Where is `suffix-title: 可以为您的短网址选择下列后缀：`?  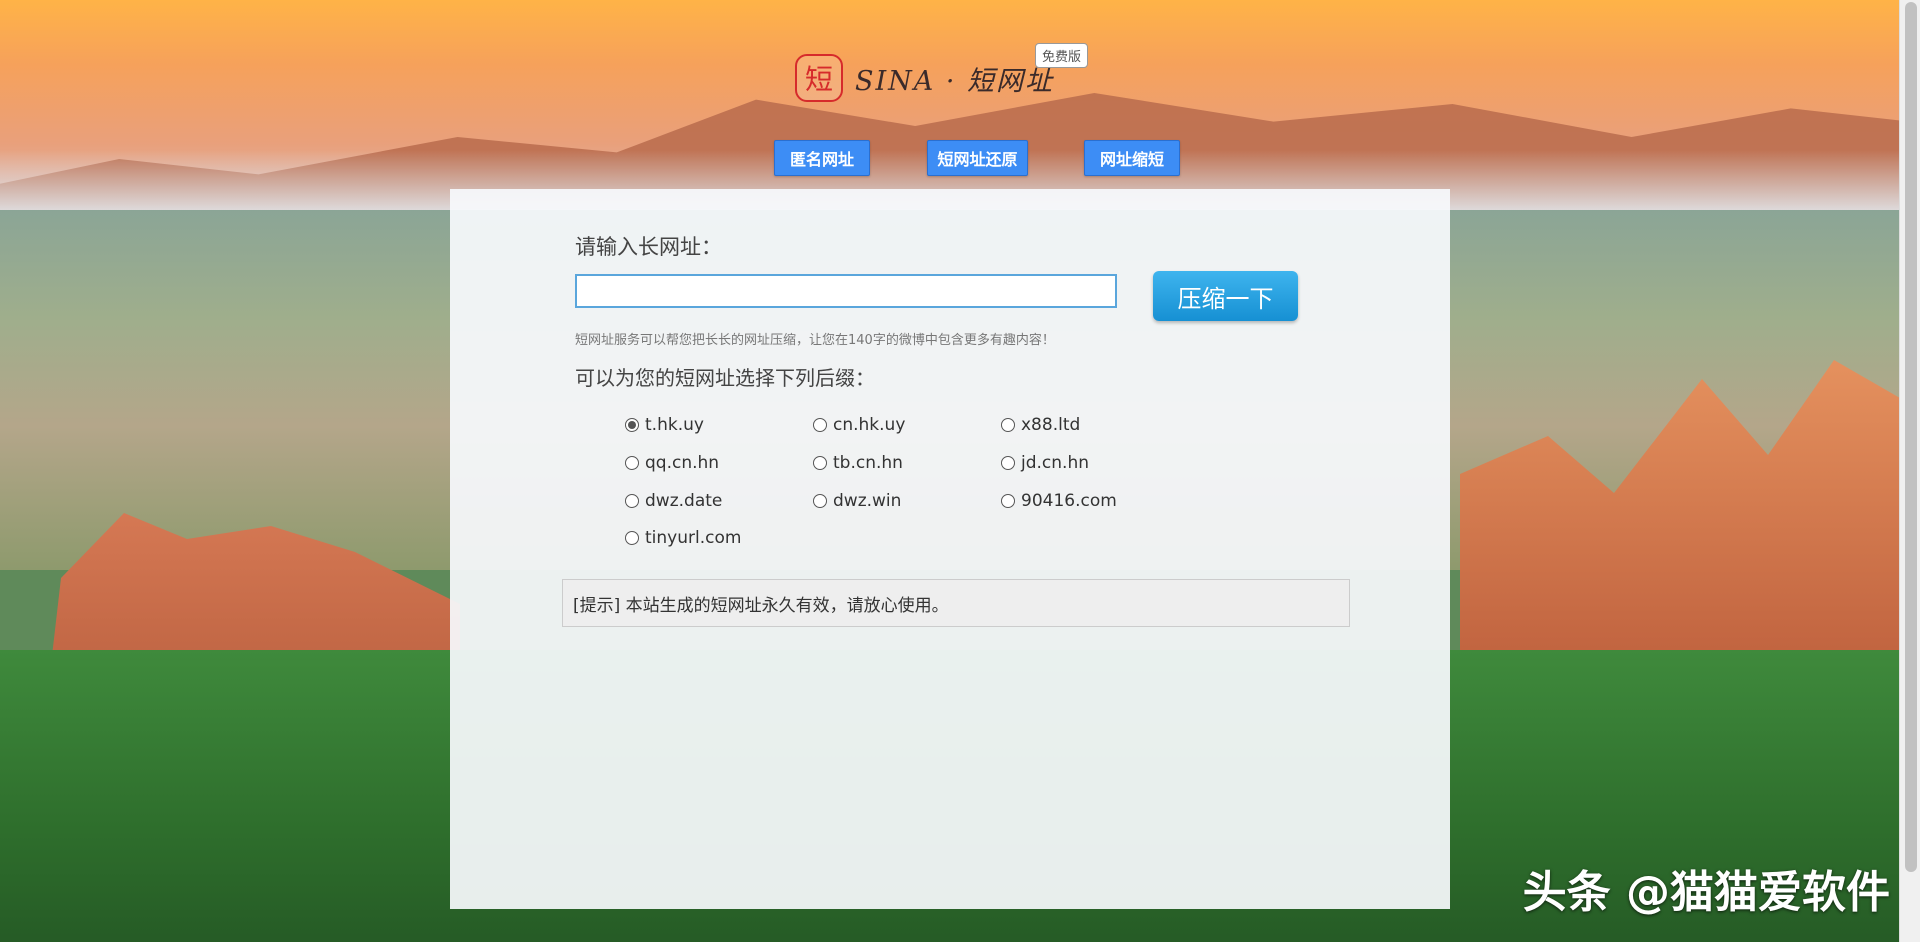 suffix-title: 可以为您的短网址选择下列后缀： is located at coordinates (725, 378).